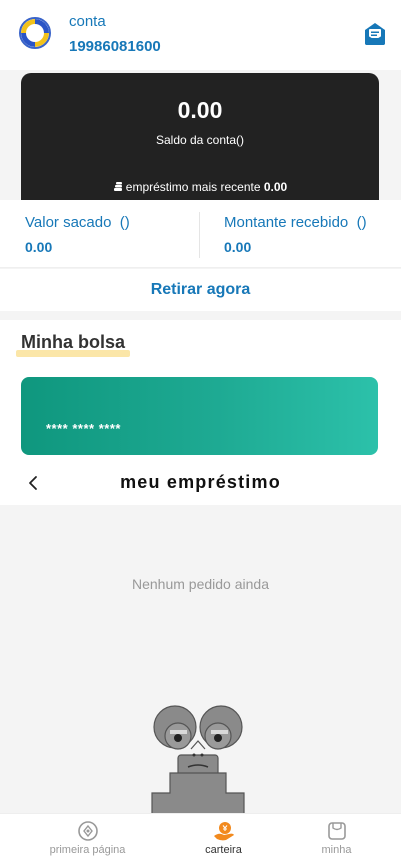 This screenshot has width=401, height=859. I want to click on empty-state-illustration, so click(198, 762).